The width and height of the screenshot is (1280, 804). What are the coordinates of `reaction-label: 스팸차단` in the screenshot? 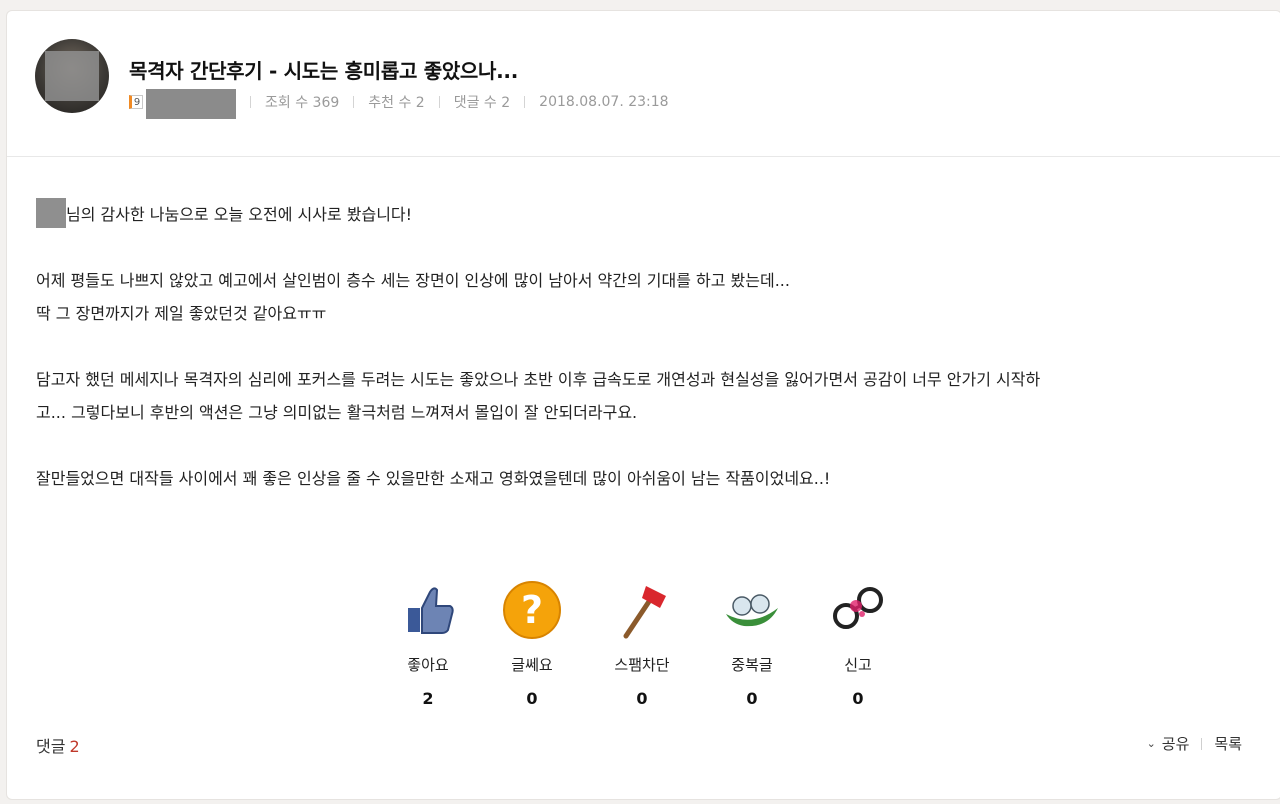 It's located at (642, 665).